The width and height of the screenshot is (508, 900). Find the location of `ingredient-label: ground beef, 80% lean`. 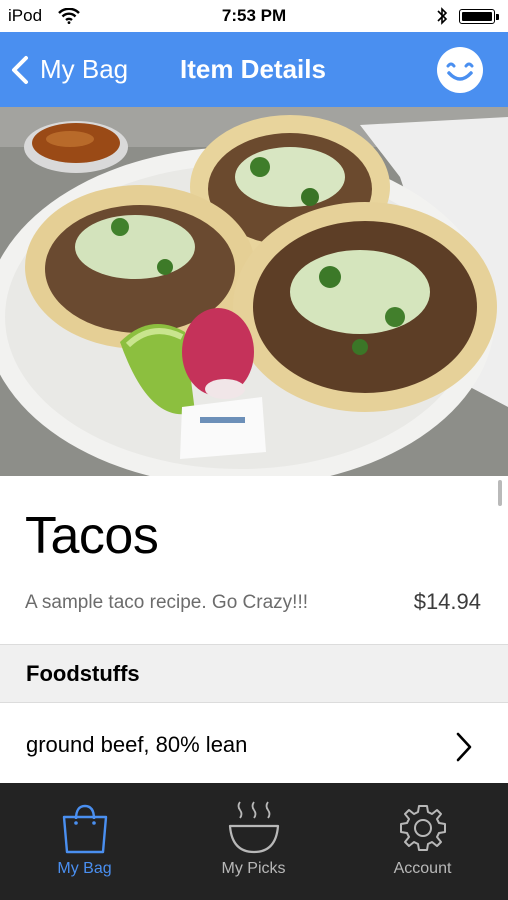

ingredient-label: ground beef, 80% lean is located at coordinates (137, 744).